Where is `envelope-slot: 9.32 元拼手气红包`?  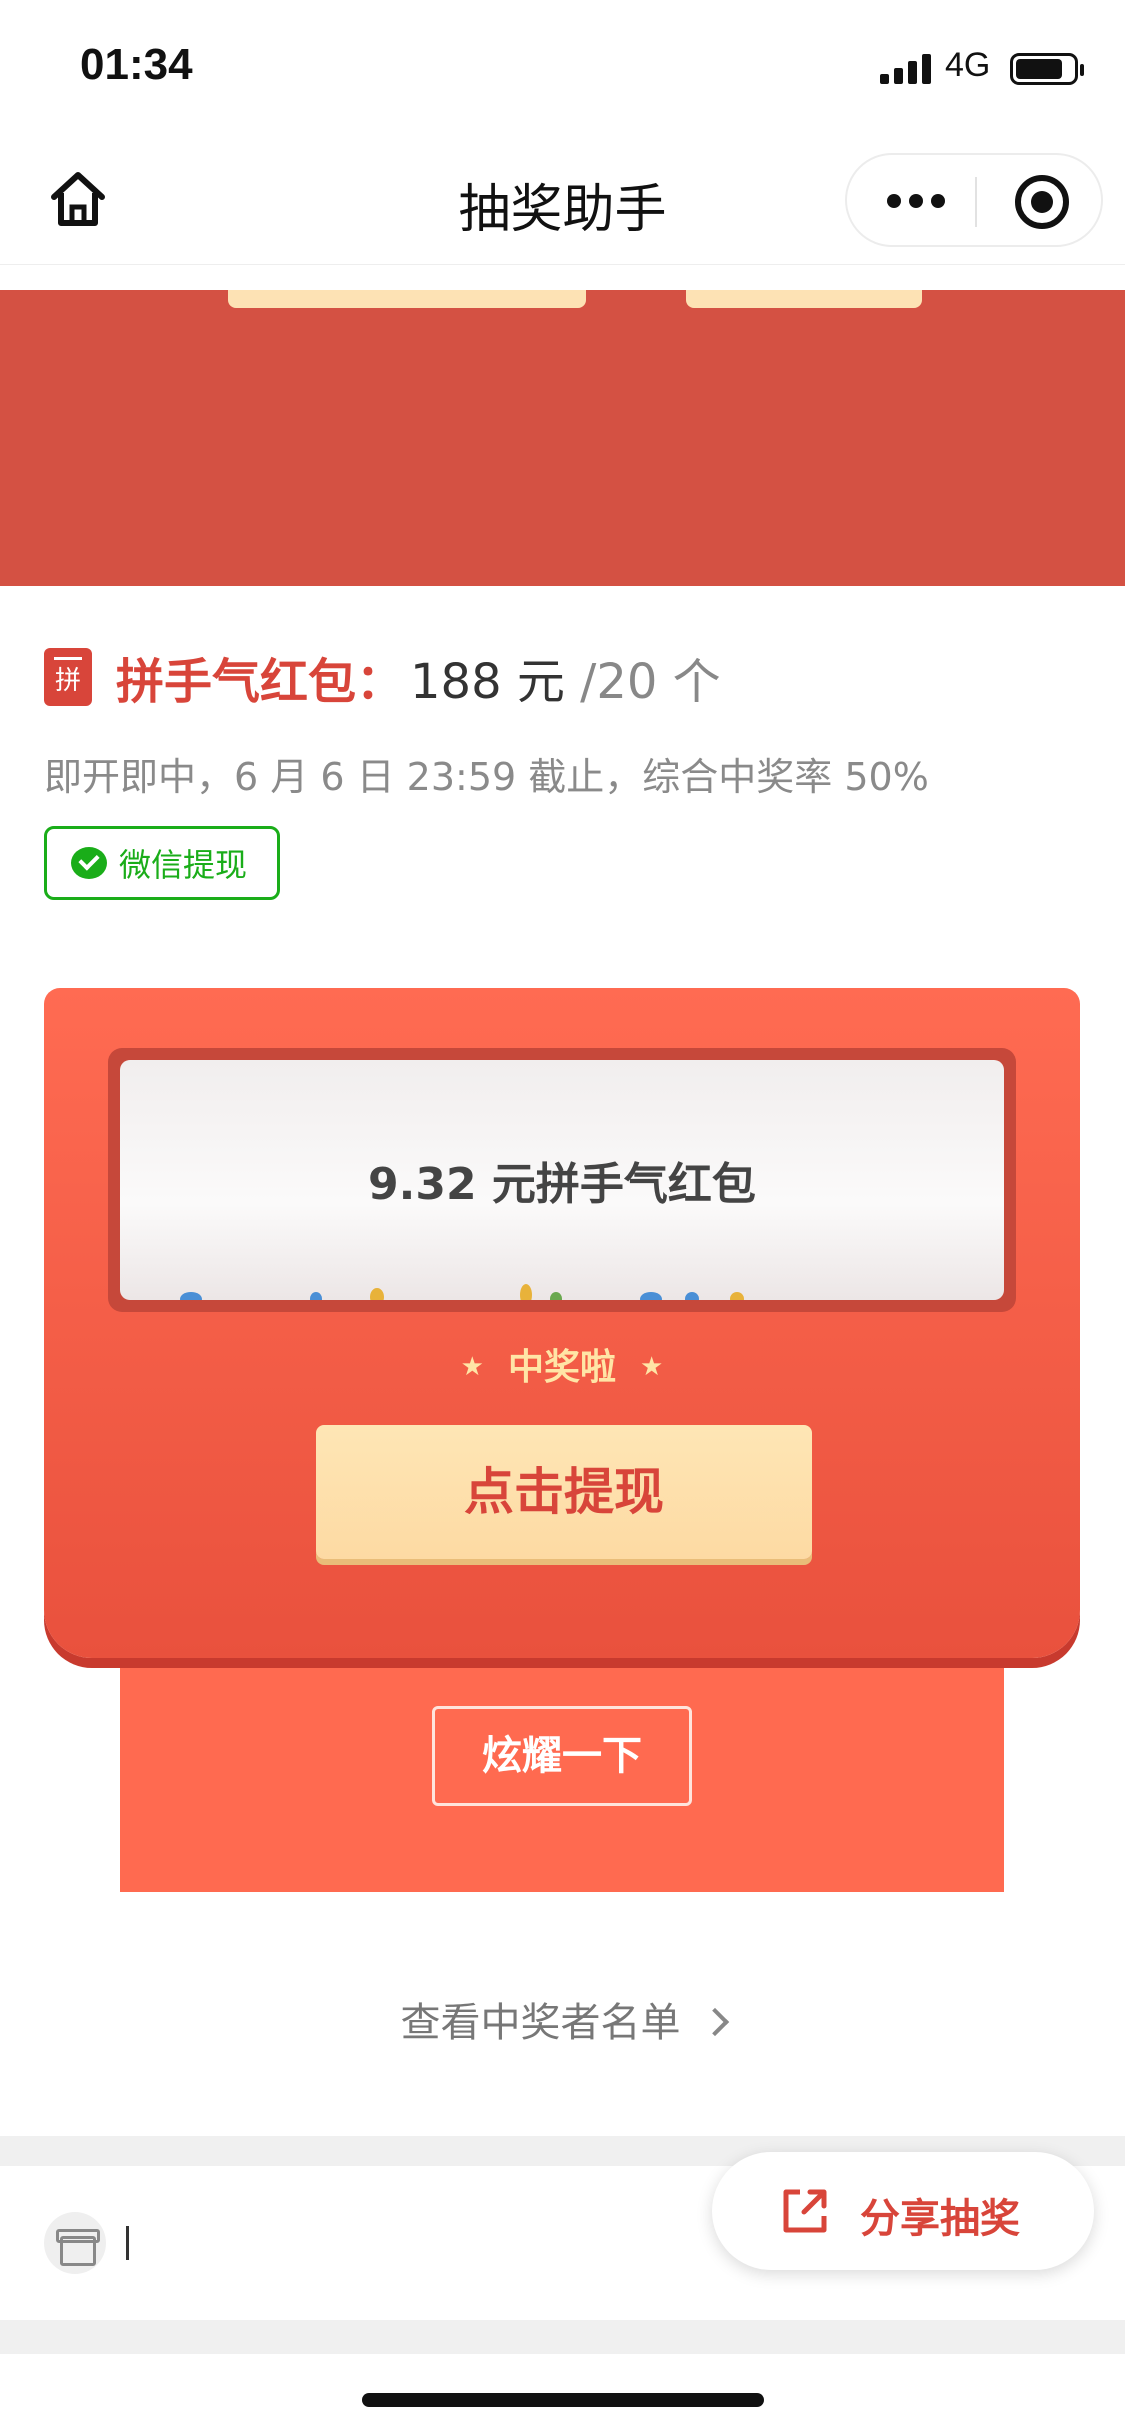 envelope-slot: 9.32 元拼手气红包 is located at coordinates (562, 1180).